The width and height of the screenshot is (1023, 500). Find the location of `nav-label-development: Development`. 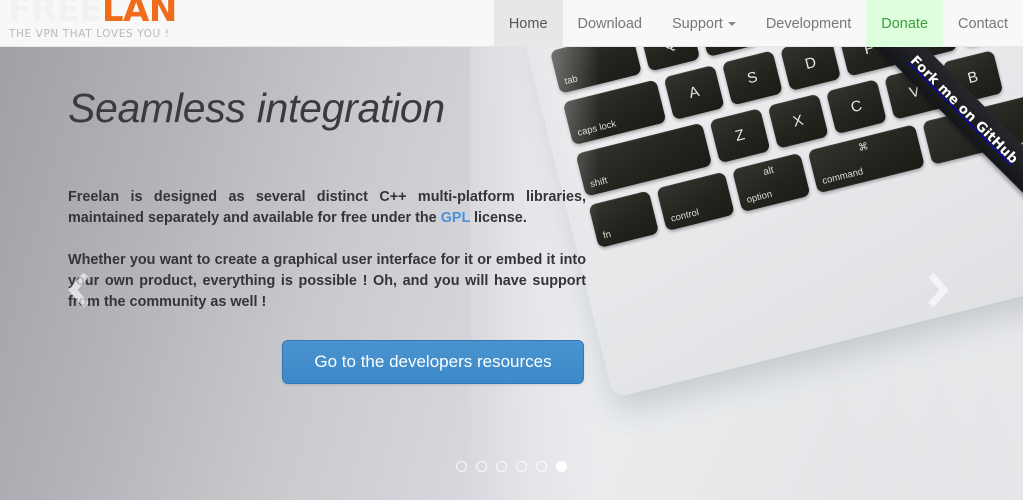

nav-label-development: Development is located at coordinates (808, 23).